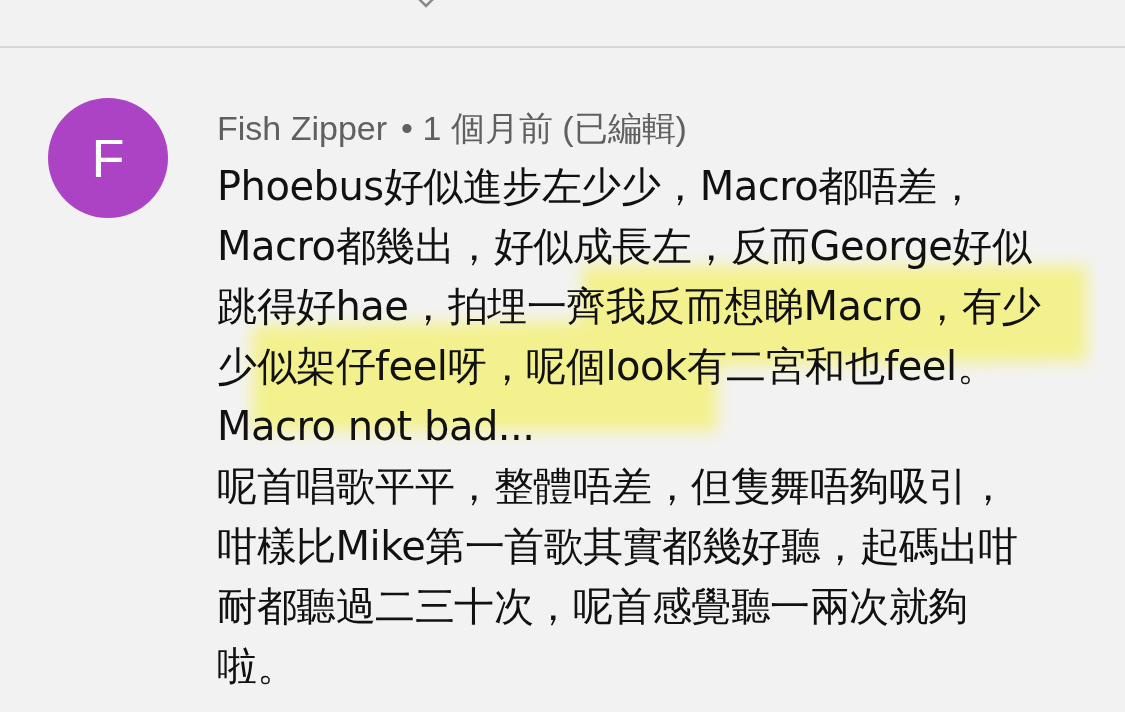  I want to click on comment-time: • 1 個月前 (已編輯), so click(544, 128).